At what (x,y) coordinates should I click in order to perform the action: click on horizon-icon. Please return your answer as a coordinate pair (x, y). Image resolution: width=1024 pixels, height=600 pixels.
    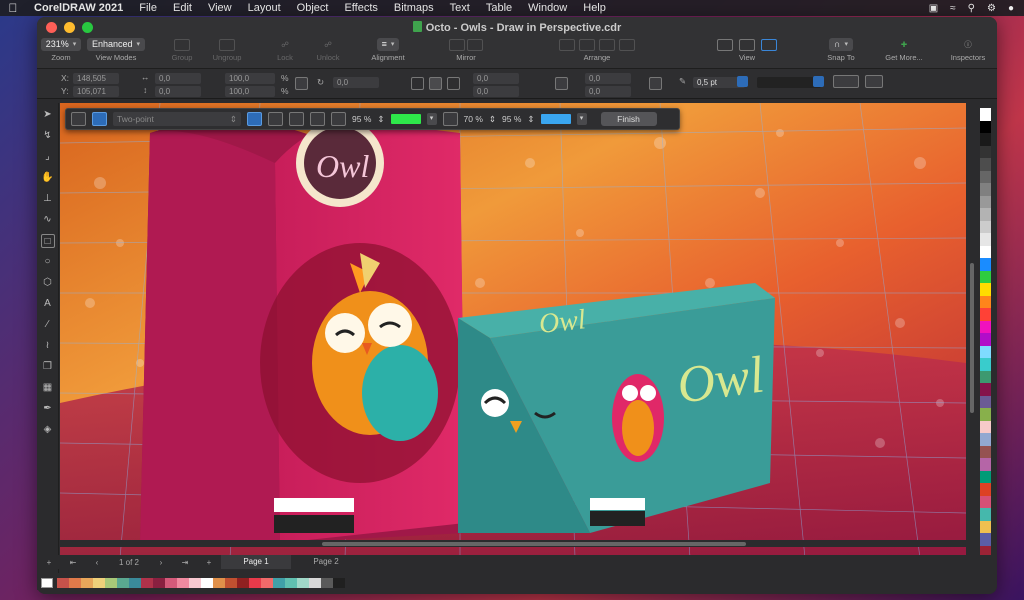
    Looking at the image, I should click on (338, 119).